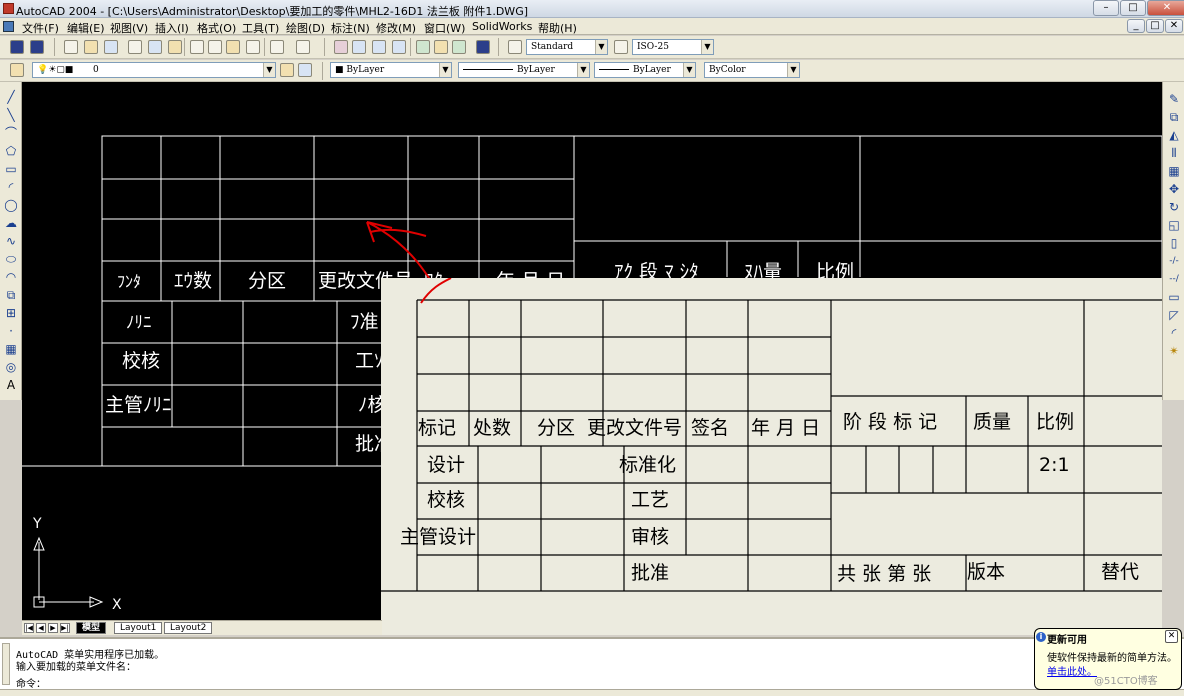 The width and height of the screenshot is (1184, 696). Describe the element at coordinates (1174, 279) in the screenshot. I see `extend-icon: --/` at that location.